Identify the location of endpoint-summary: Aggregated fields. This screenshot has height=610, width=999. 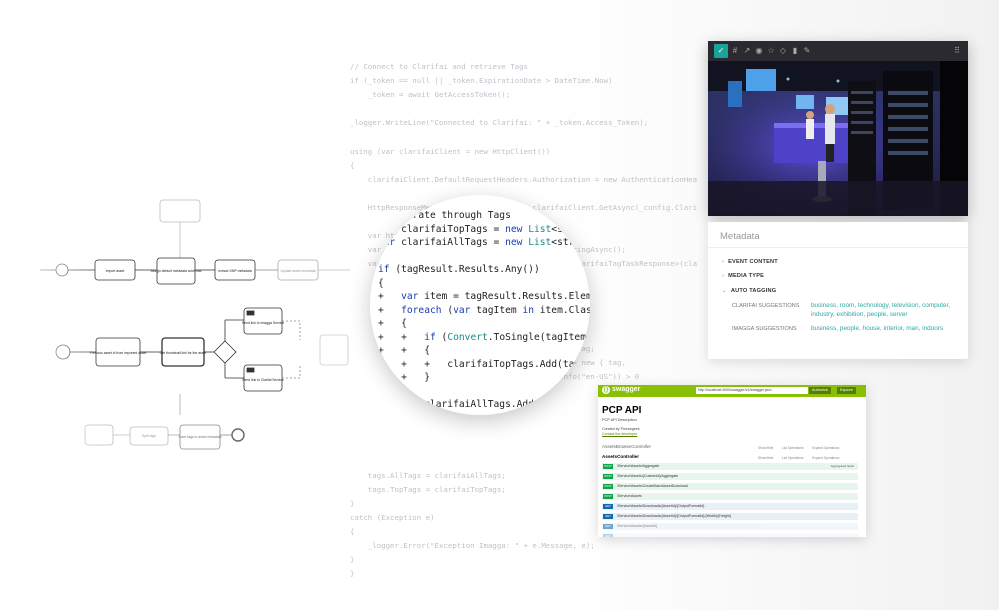
(842, 466).